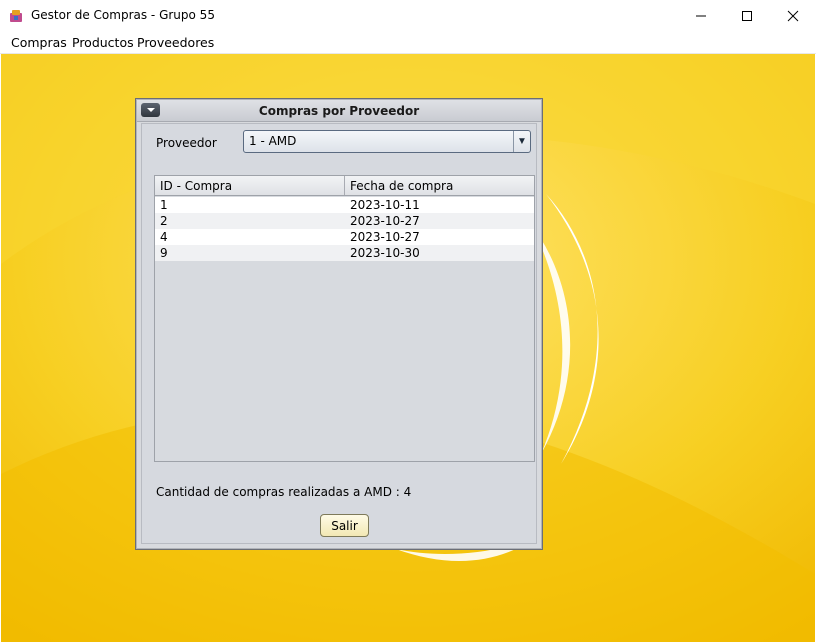  Describe the element at coordinates (387, 141) in the screenshot. I see `proveedor-combobox: 1 - AMD ▼` at that location.